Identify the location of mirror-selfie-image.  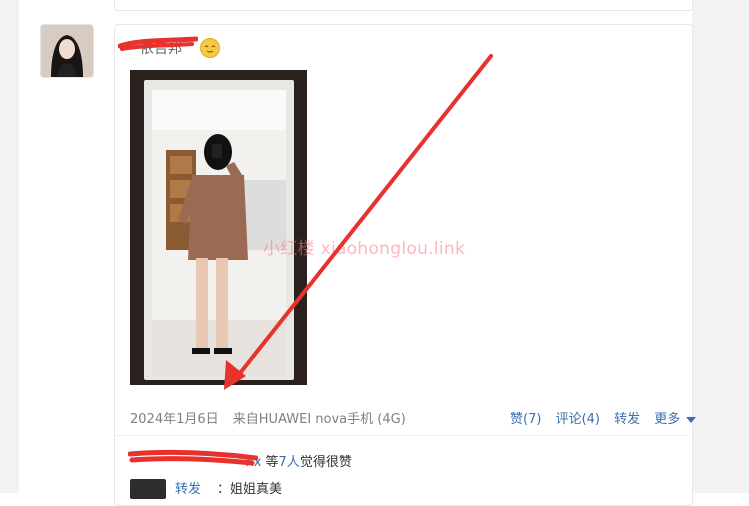
(218, 227).